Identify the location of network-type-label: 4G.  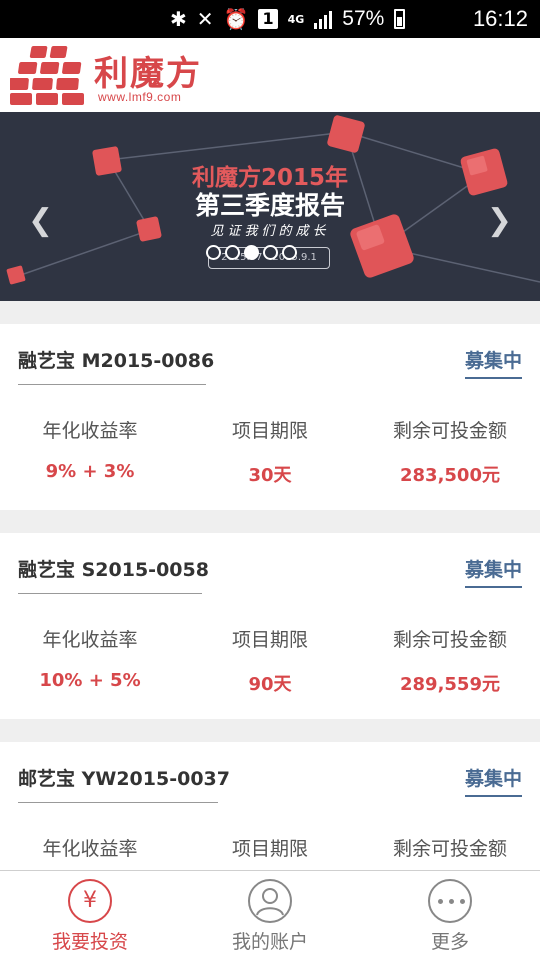
(296, 19).